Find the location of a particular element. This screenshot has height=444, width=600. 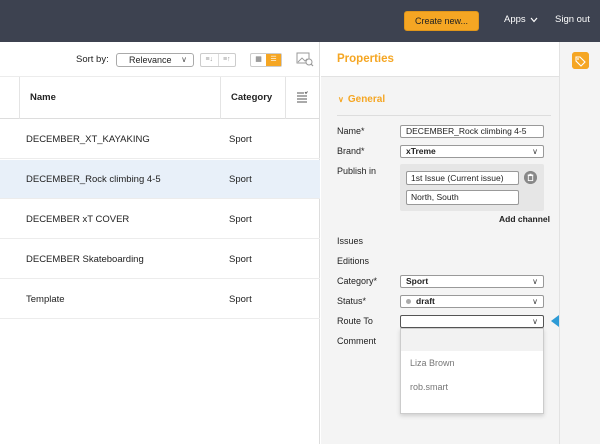

grid-view-icon: ▦ is located at coordinates (258, 60).